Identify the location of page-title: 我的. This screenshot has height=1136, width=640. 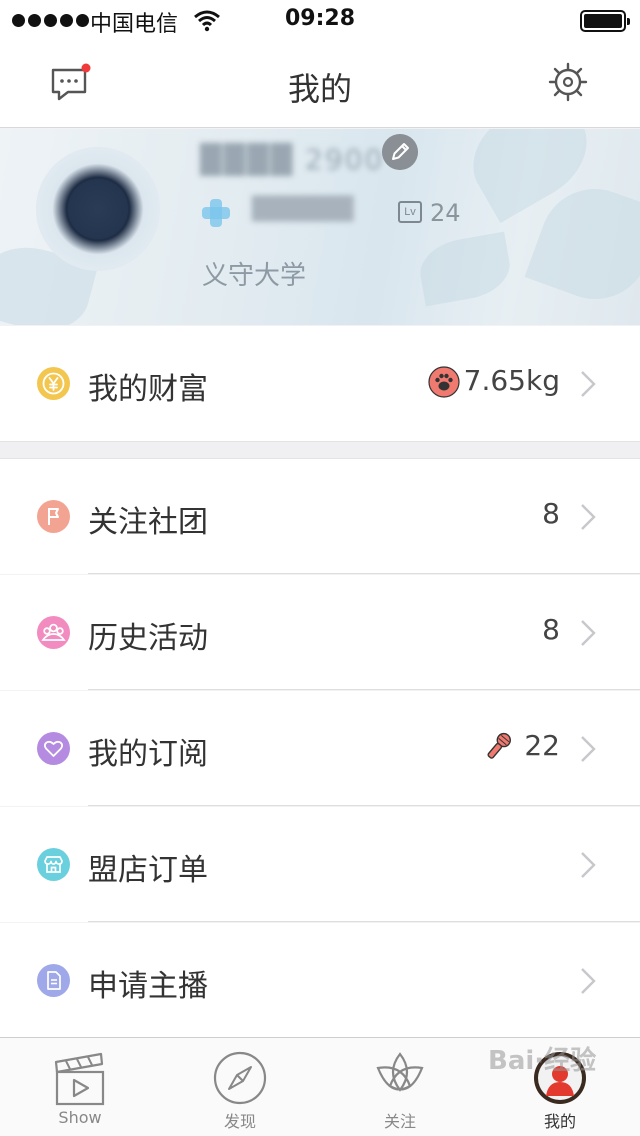
(319, 89).